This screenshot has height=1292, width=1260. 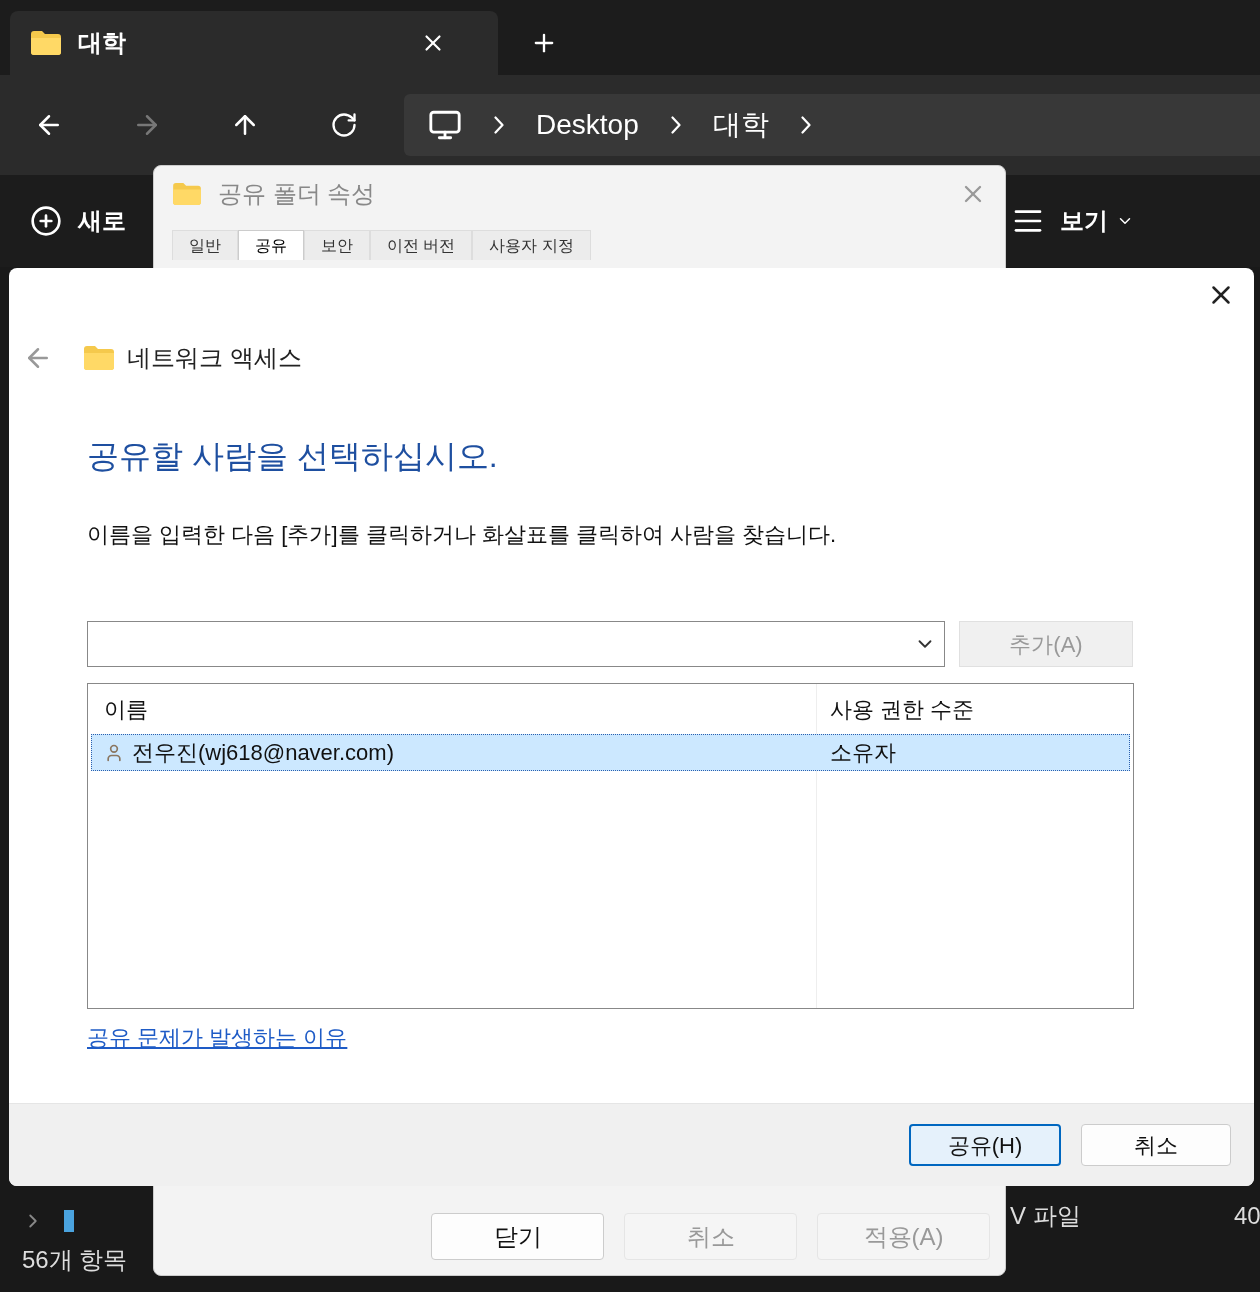 What do you see at coordinates (832, 125) in the screenshot?
I see `address-bar: Desktop 대학` at bounding box center [832, 125].